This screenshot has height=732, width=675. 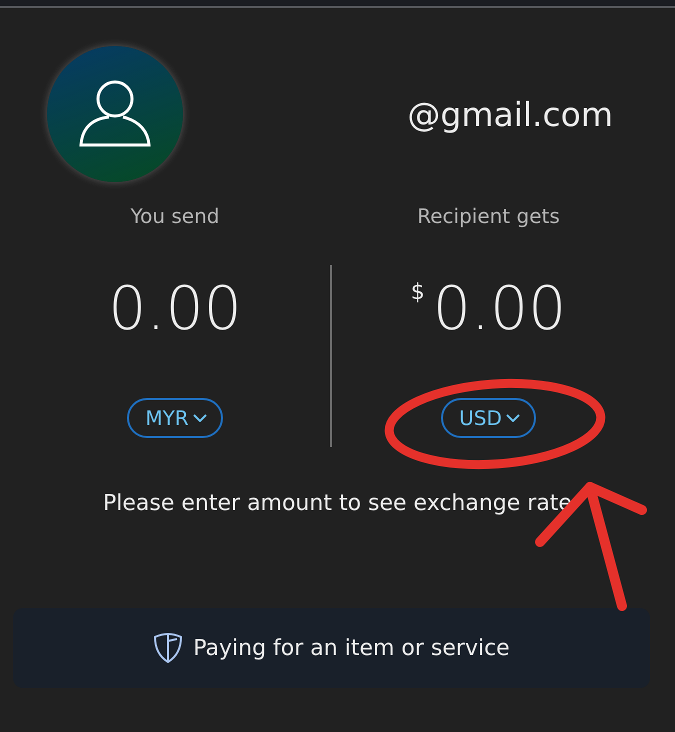 I want to click on shield-icon, so click(x=168, y=648).